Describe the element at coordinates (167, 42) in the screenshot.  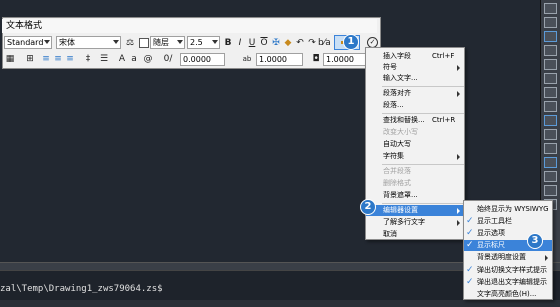
I see `color-select: 随层` at that location.